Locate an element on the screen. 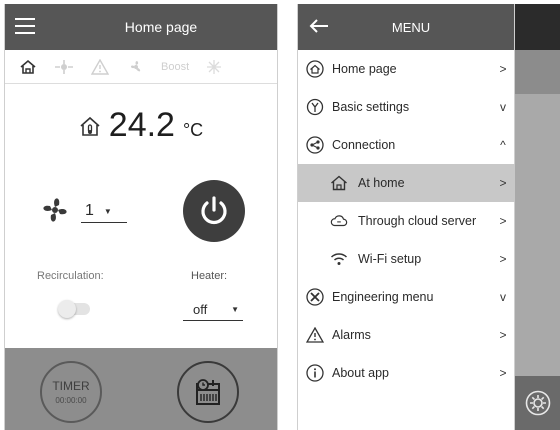 The height and width of the screenshot is (430, 560). timer-time: 00:00:00 is located at coordinates (71, 400).